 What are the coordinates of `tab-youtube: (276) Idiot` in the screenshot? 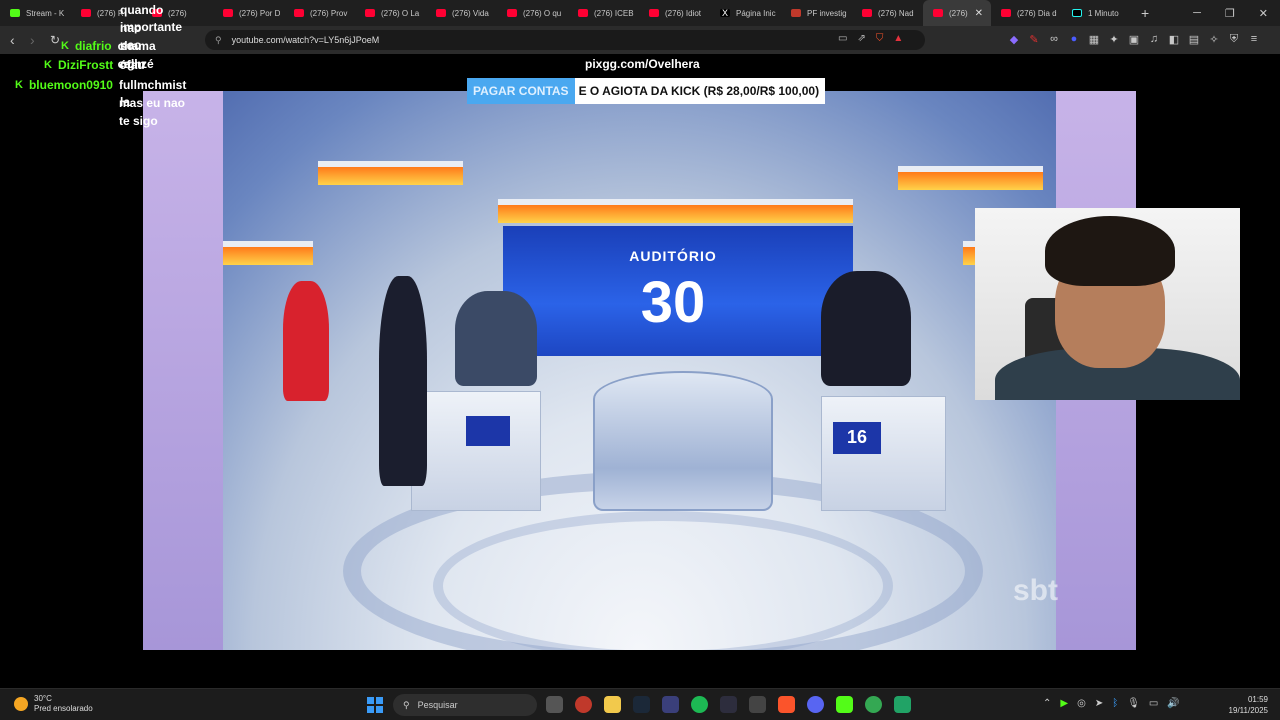 It's located at (674, 13).